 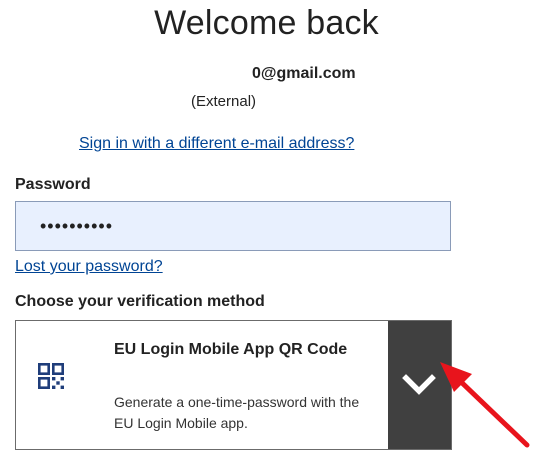 I want to click on verification-method-label: Choose your verification method, so click(x=140, y=301).